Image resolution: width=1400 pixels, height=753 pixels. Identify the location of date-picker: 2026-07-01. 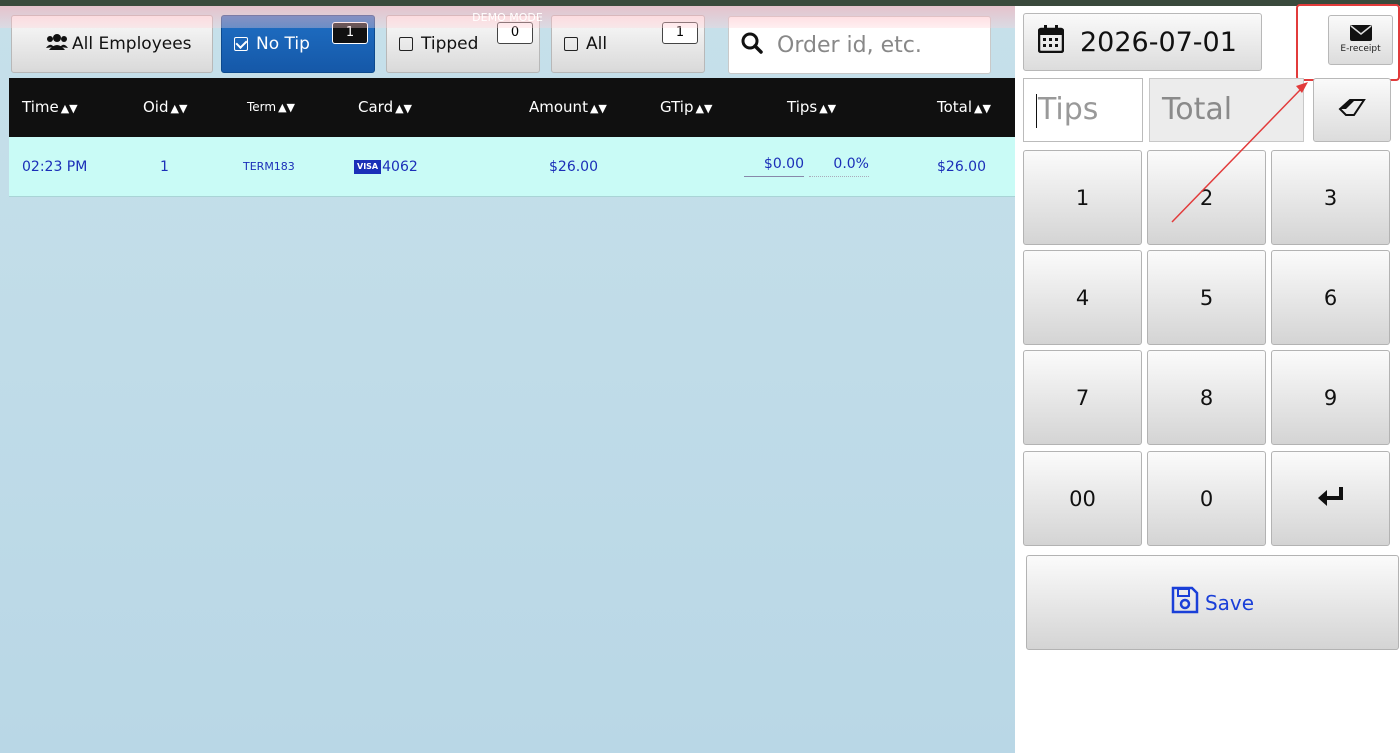
(1142, 42).